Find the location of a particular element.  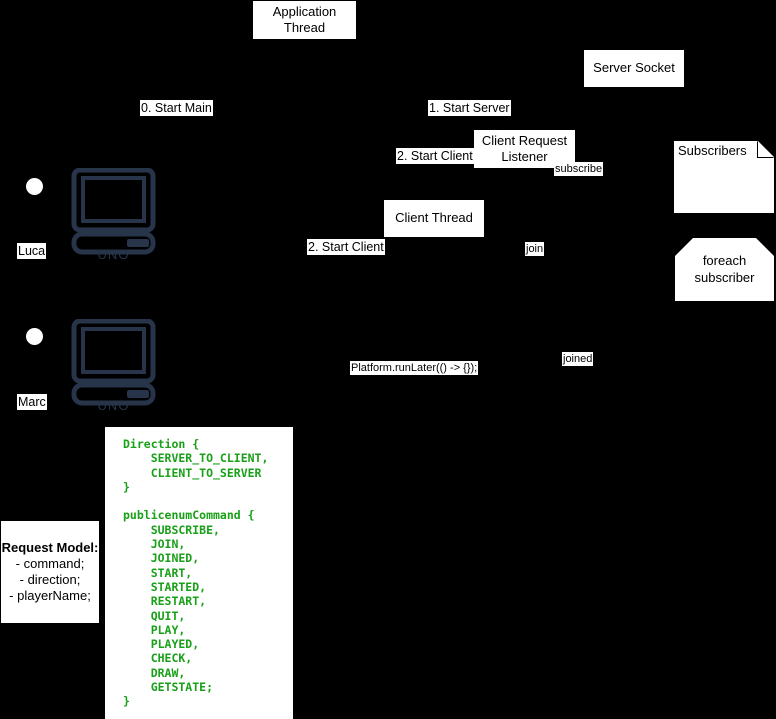

label-start-main-text: 0. Start Main is located at coordinates (176, 108).